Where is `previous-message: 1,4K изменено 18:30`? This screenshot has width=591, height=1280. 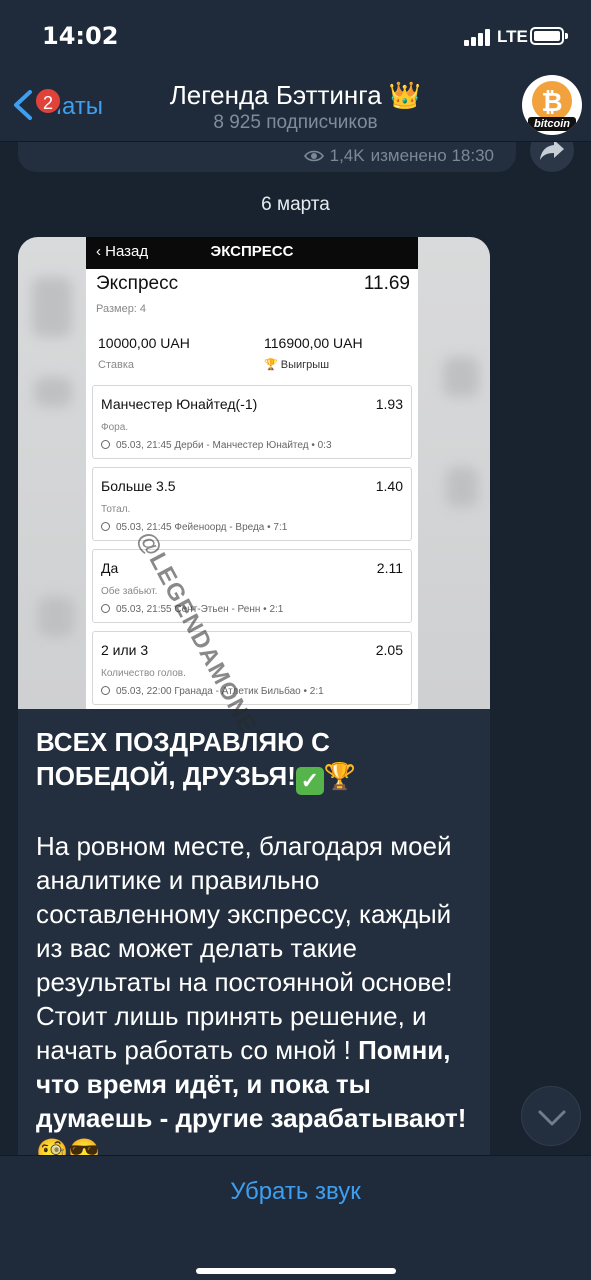
previous-message: 1,4K изменено 18:30 is located at coordinates (267, 157).